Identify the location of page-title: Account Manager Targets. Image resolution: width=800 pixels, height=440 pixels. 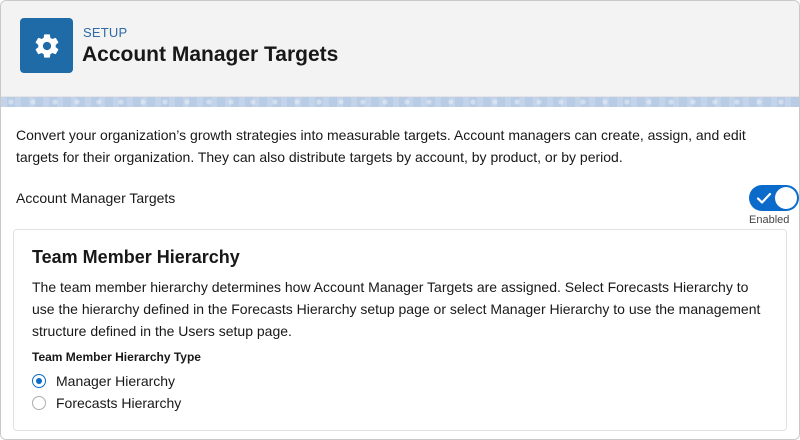
(210, 54).